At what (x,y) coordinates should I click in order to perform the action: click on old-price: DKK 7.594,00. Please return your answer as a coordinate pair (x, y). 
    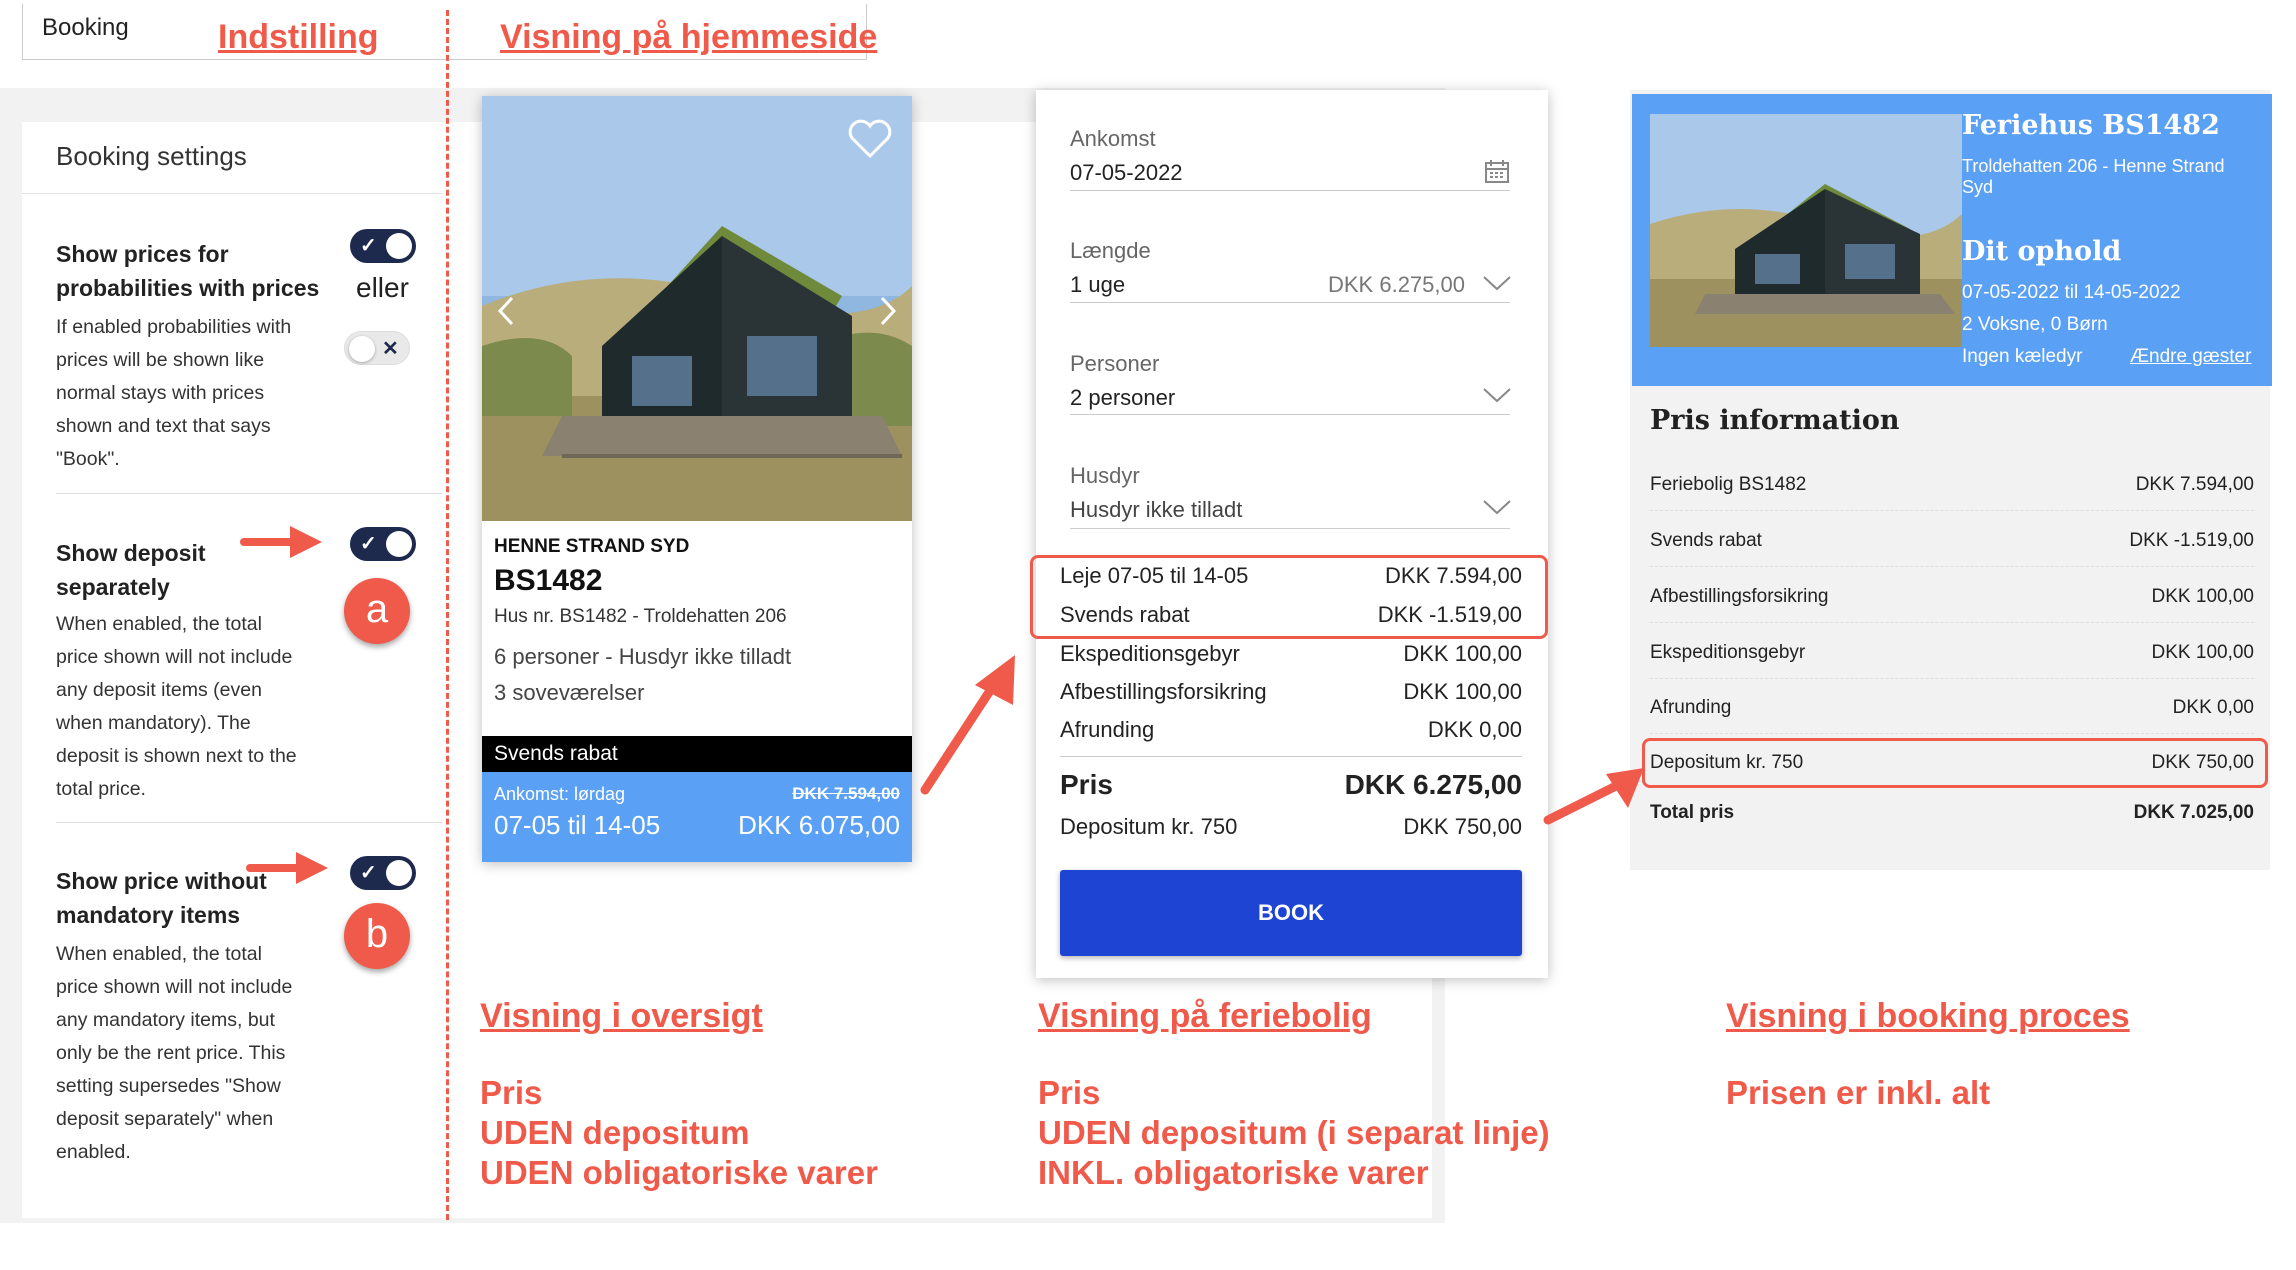
    Looking at the image, I should click on (846, 793).